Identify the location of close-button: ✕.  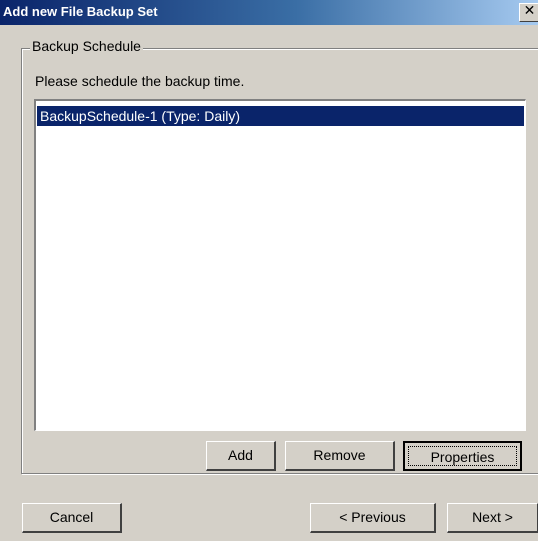
(528, 12).